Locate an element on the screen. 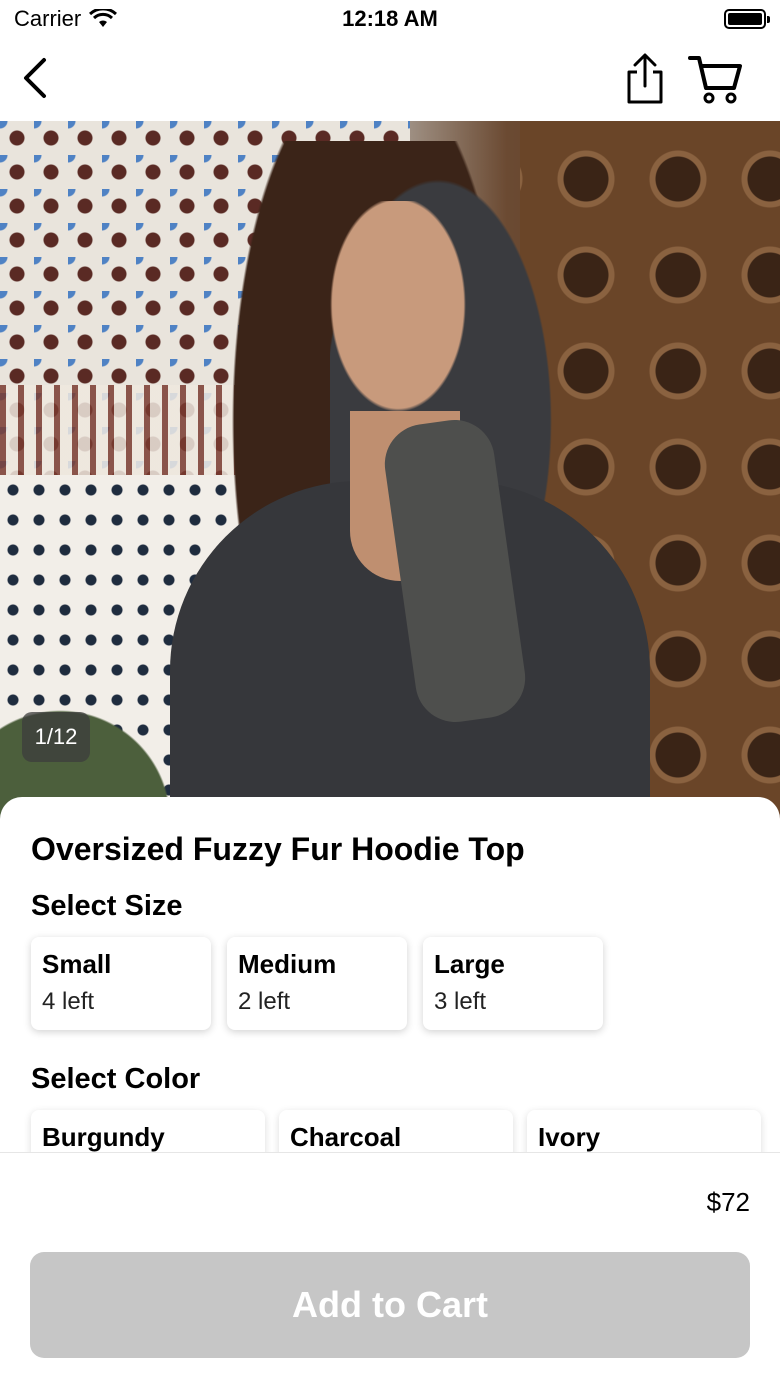 The width and height of the screenshot is (780, 1387). color-section-title: Select Color is located at coordinates (116, 1079).